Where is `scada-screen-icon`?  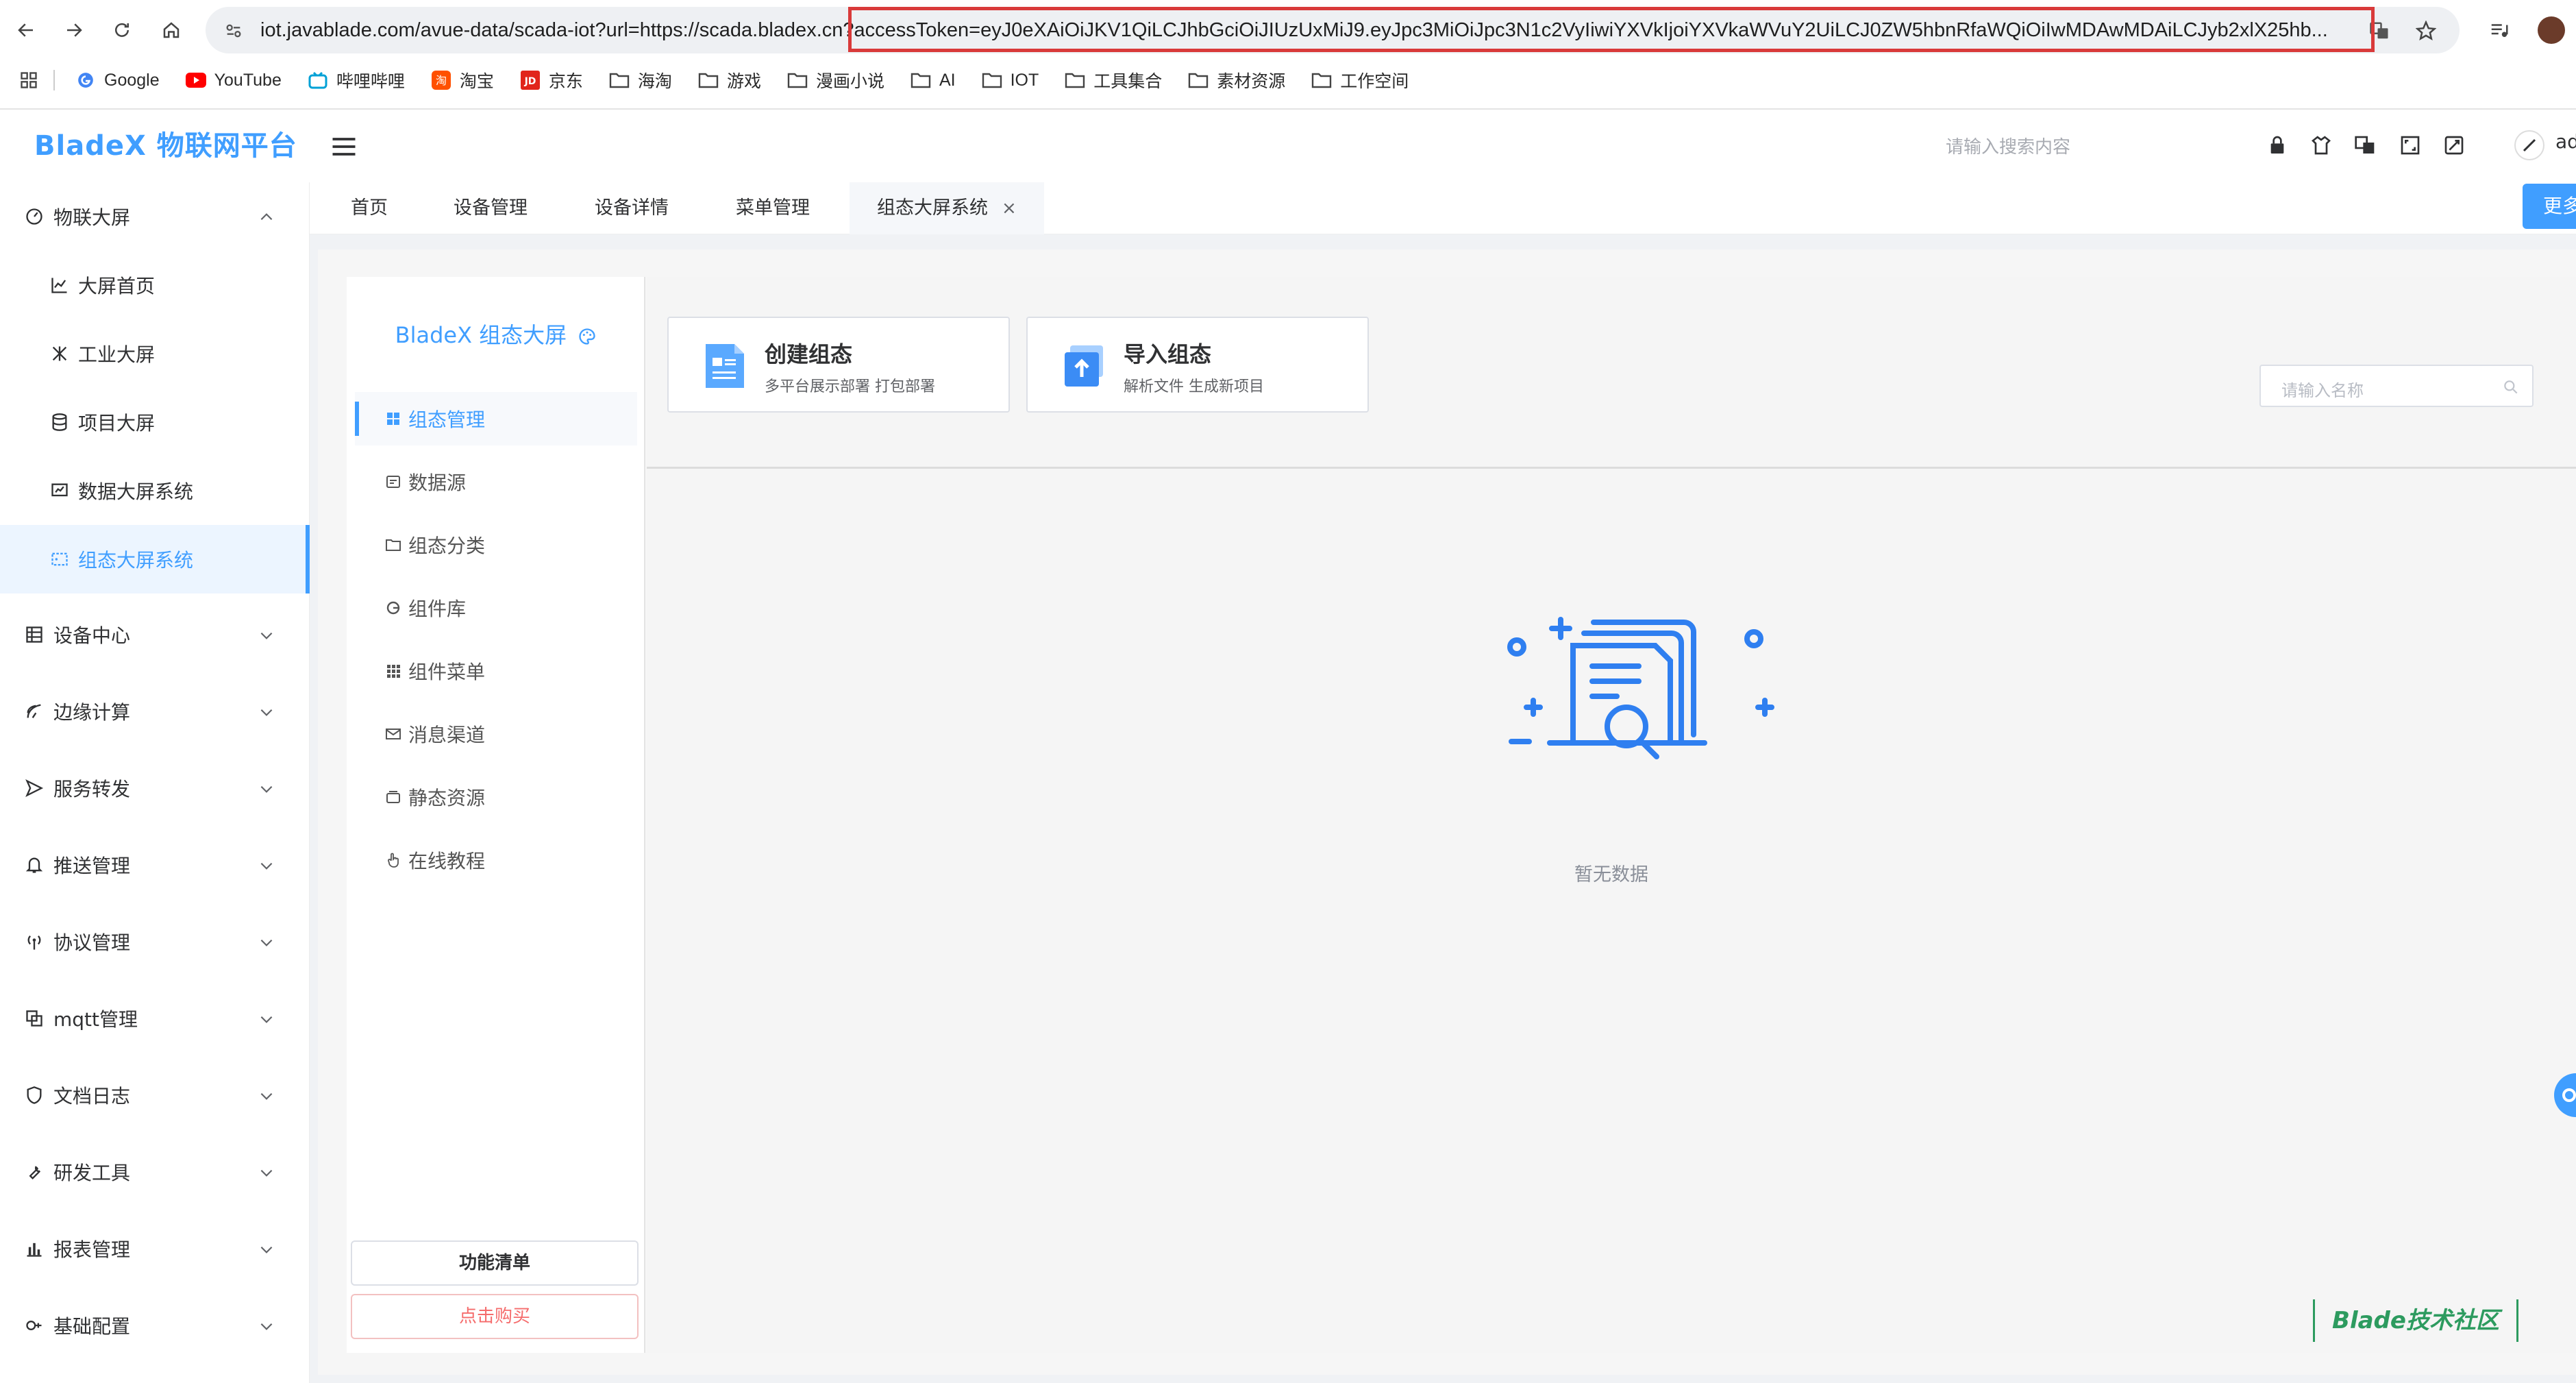 scada-screen-icon is located at coordinates (59, 559).